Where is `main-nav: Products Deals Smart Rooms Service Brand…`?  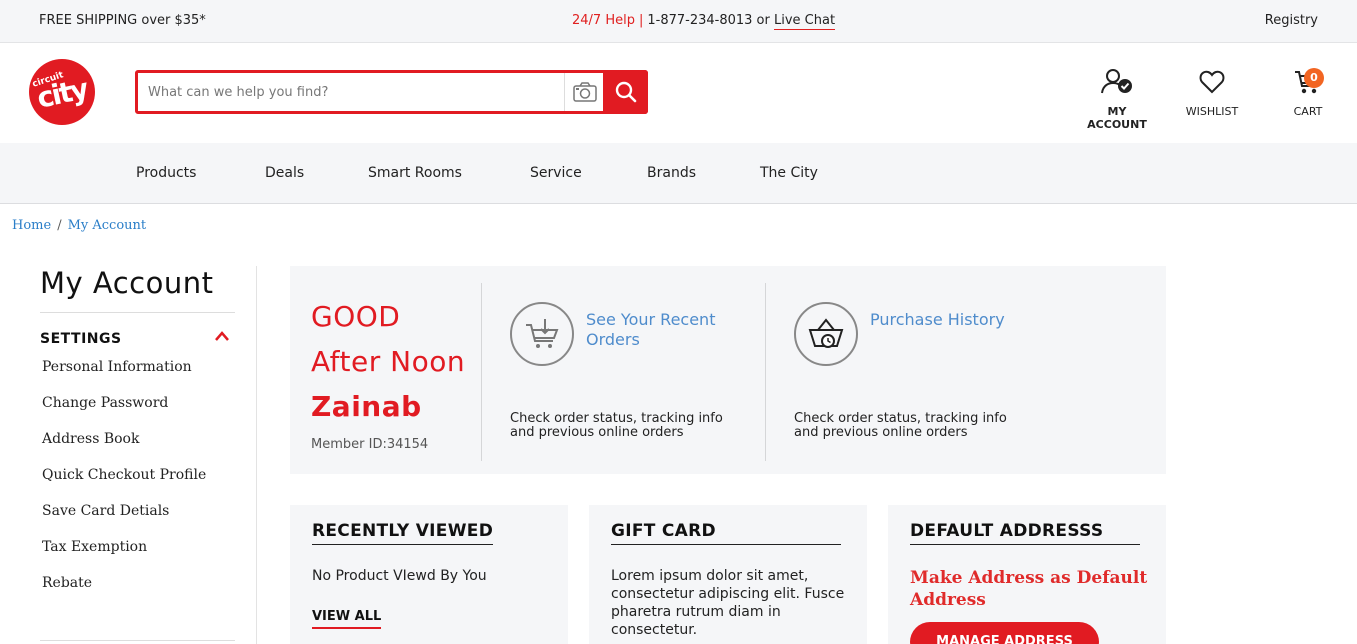 main-nav: Products Deals Smart Rooms Service Brand… is located at coordinates (678, 173).